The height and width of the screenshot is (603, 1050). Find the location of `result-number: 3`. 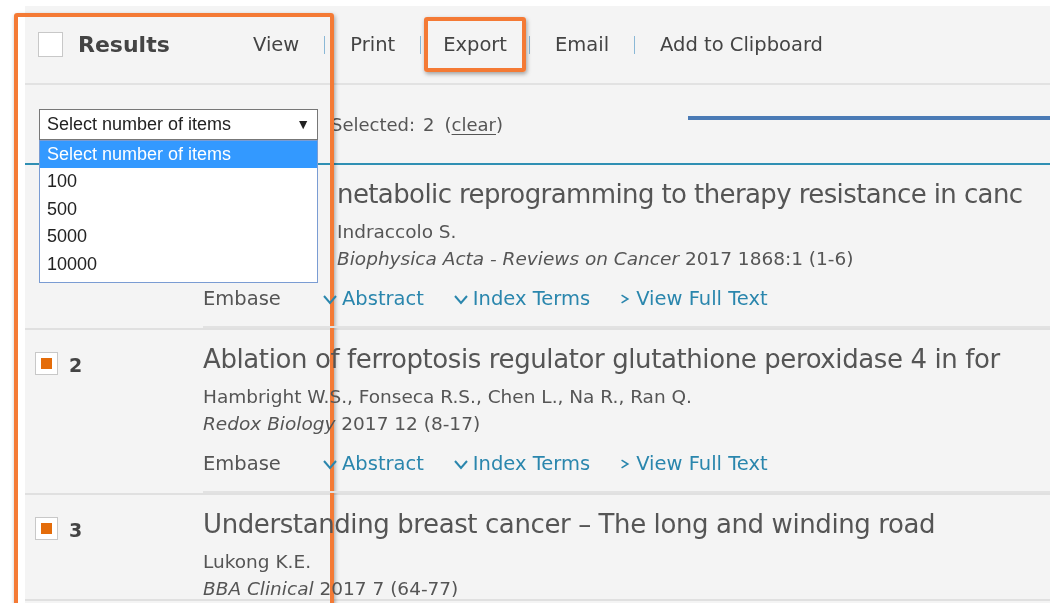

result-number: 3 is located at coordinates (76, 530).